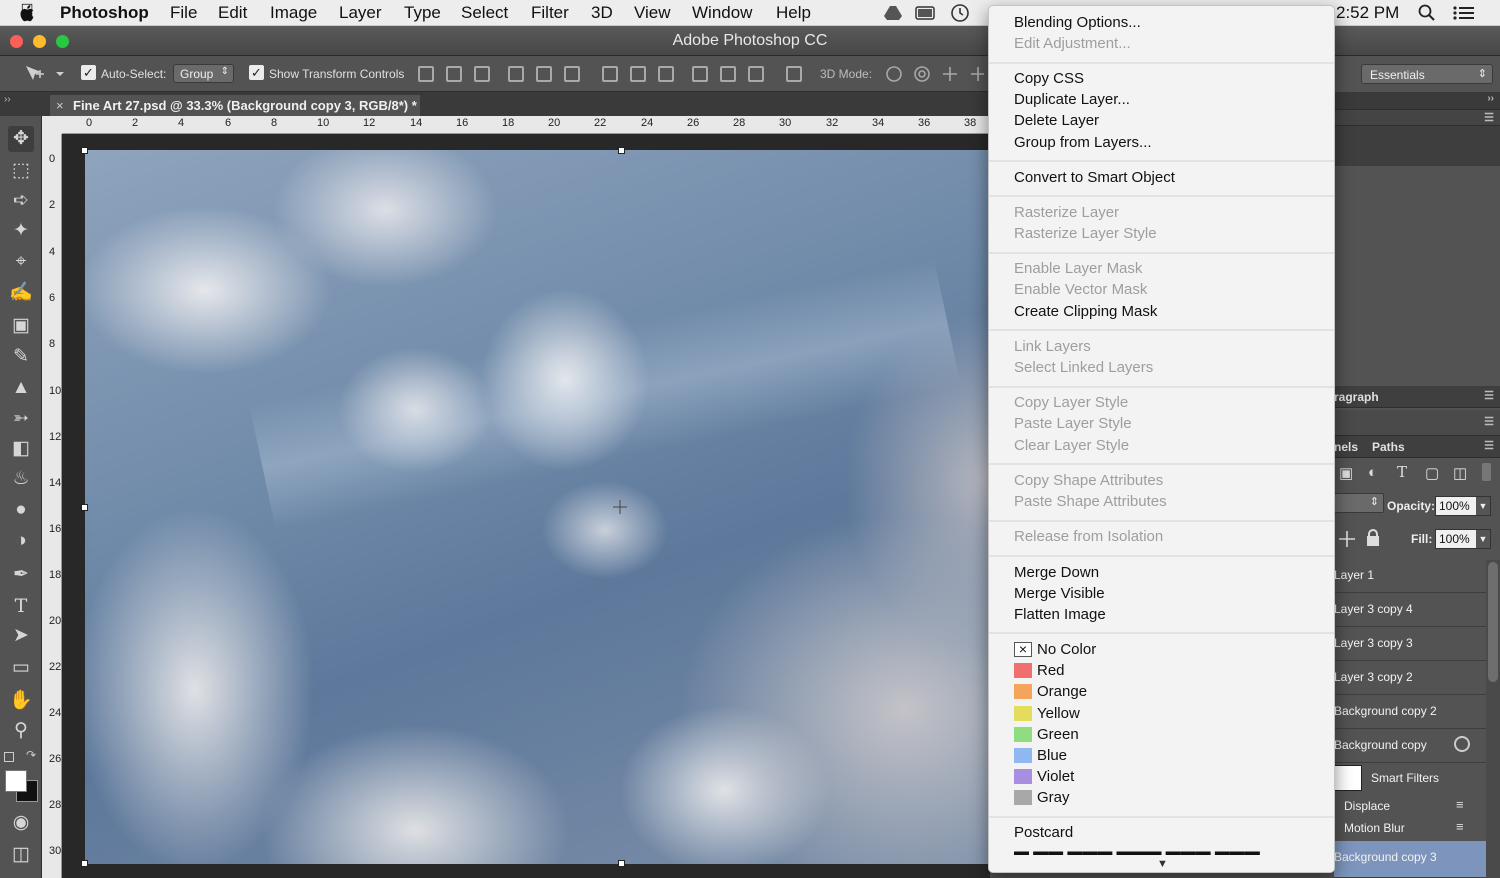 The image size is (1500, 878). Describe the element at coordinates (1161, 776) in the screenshot. I see `menu-item-violet: Violet` at that location.